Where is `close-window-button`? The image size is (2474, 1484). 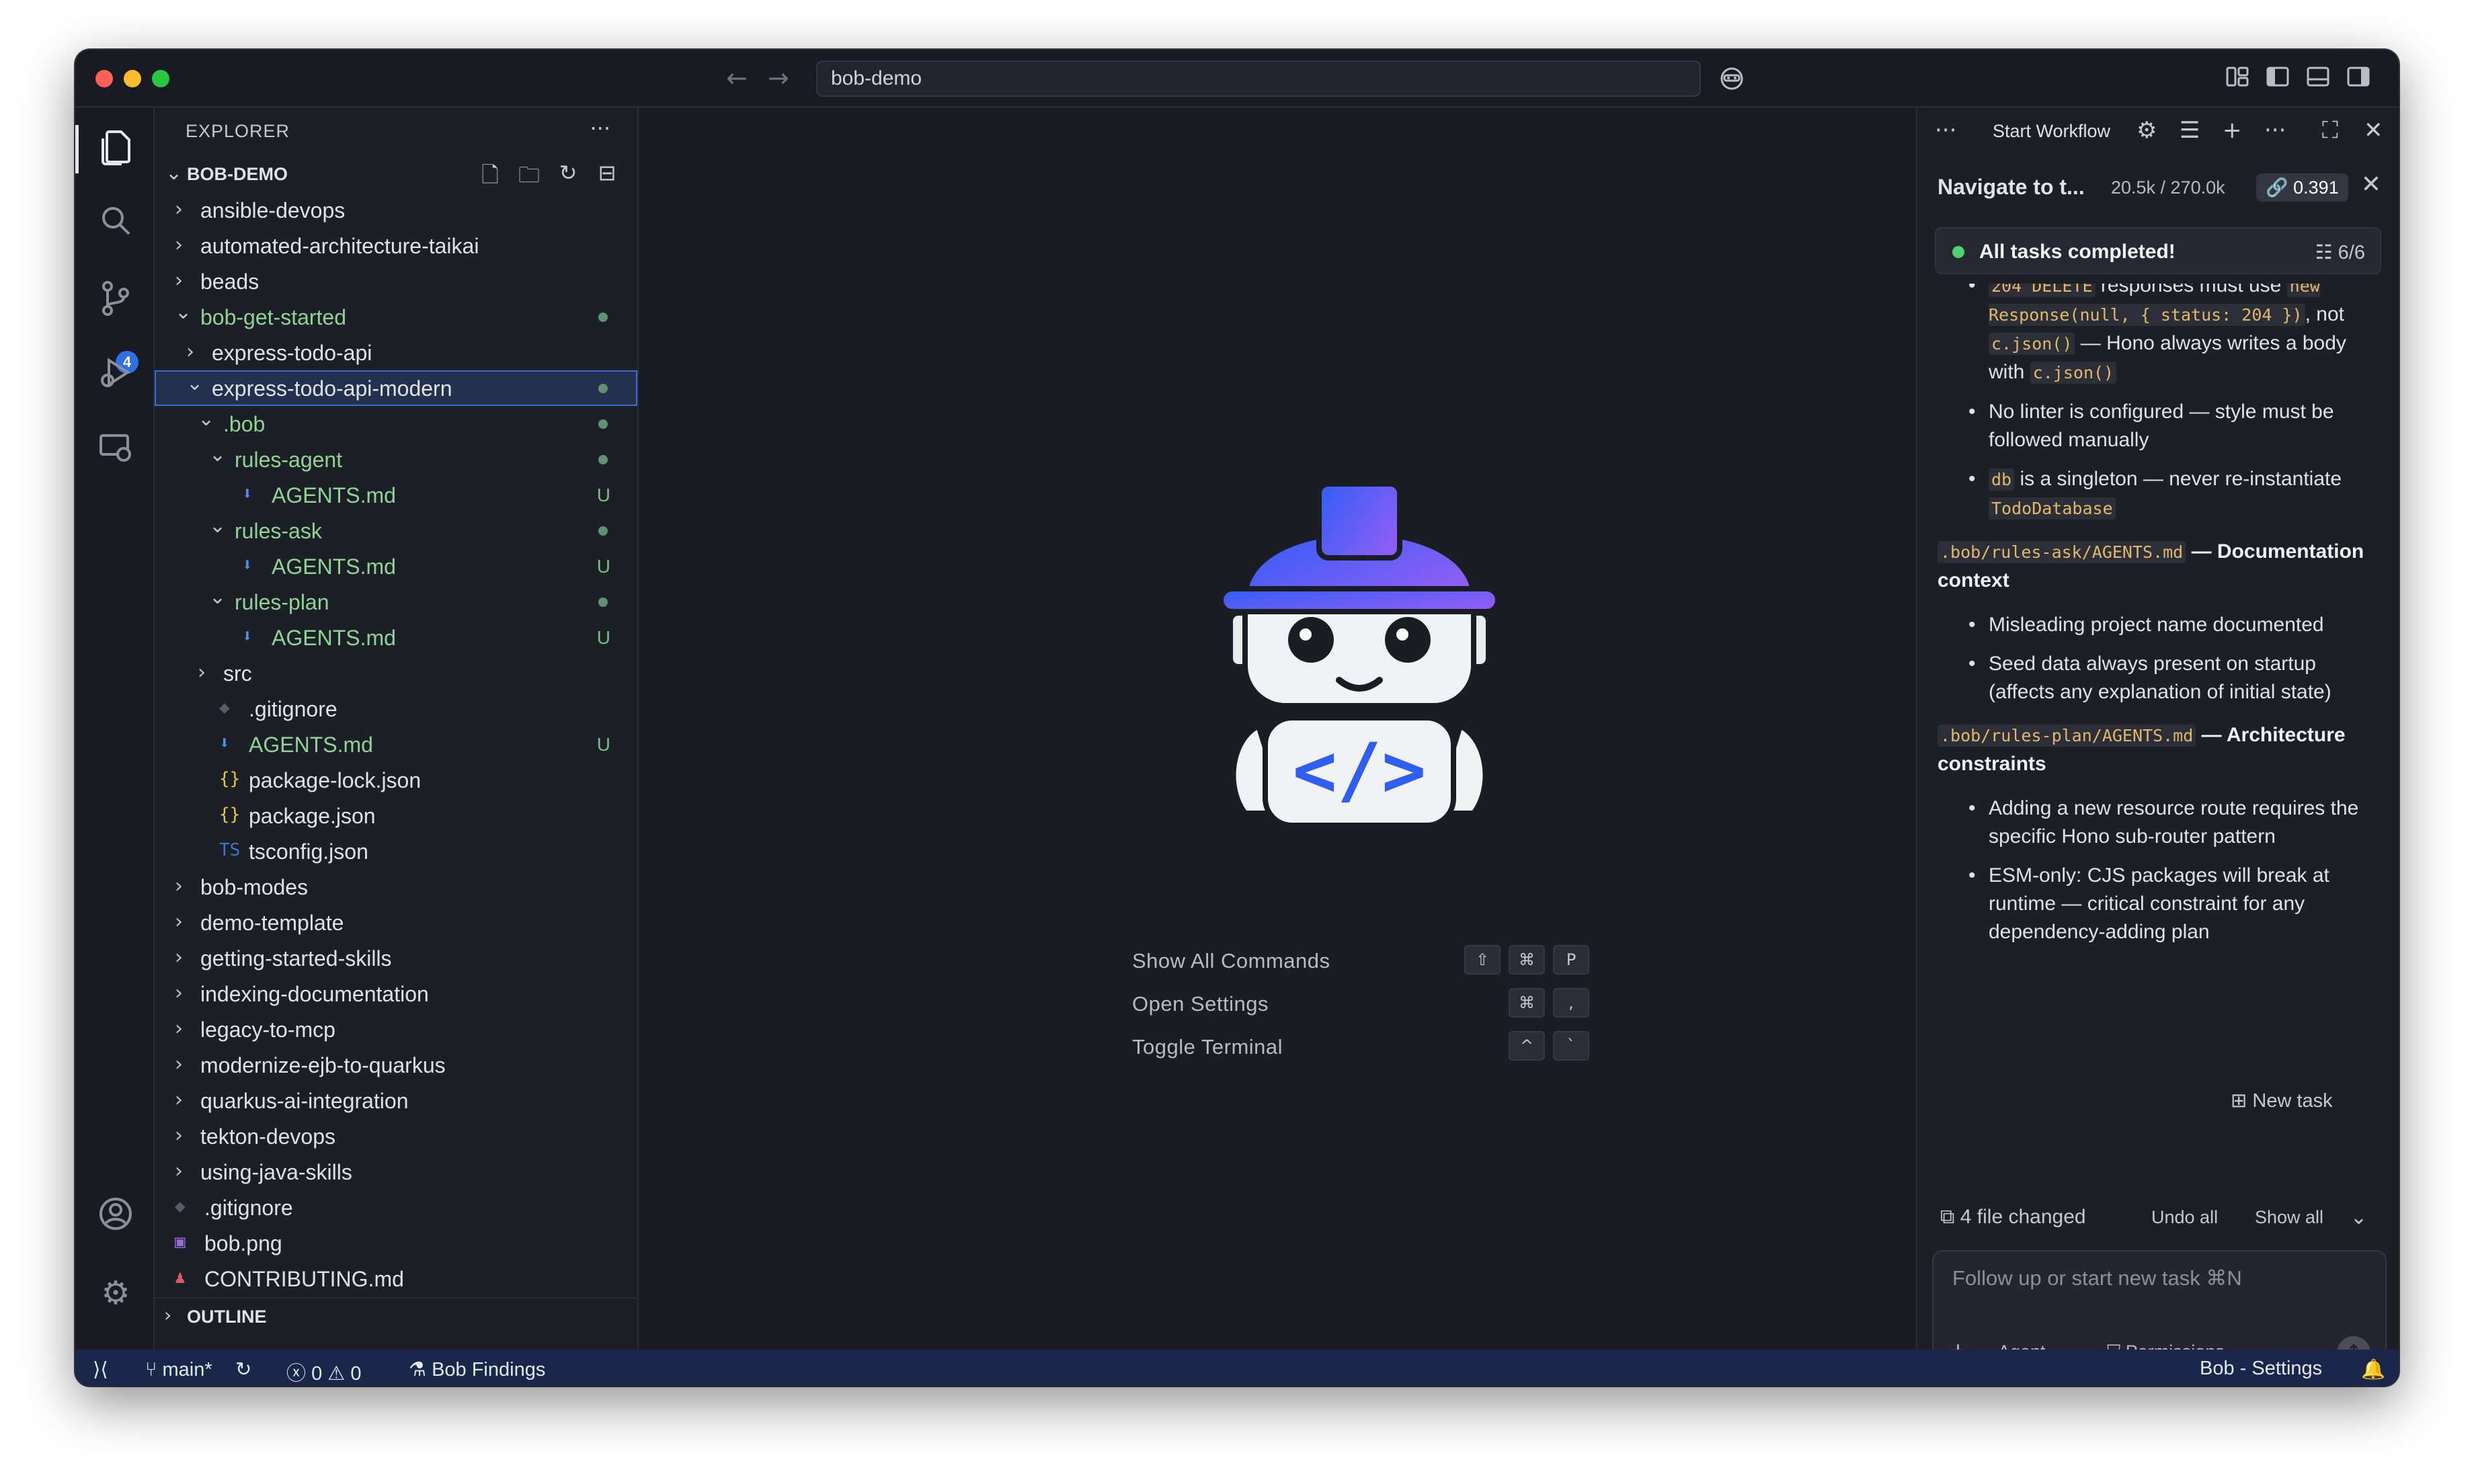
close-window-button is located at coordinates (104, 78).